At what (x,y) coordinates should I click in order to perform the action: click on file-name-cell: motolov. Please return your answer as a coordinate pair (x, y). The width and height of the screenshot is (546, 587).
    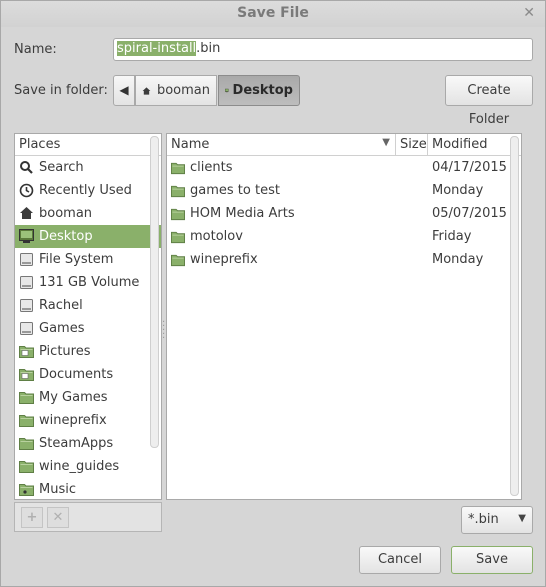
    Looking at the image, I should click on (297, 236).